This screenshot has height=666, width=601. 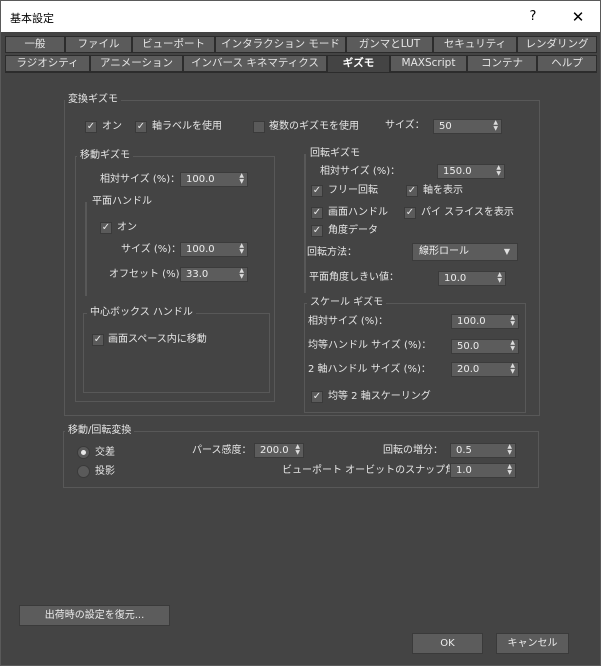 I want to click on two-axis-handle-size-label: 2 軸ハンドル サイズ (%)：, so click(x=369, y=369).